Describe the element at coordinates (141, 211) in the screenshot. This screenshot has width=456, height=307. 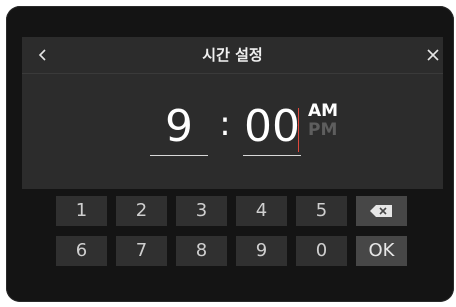
I see `key-2: 2` at that location.